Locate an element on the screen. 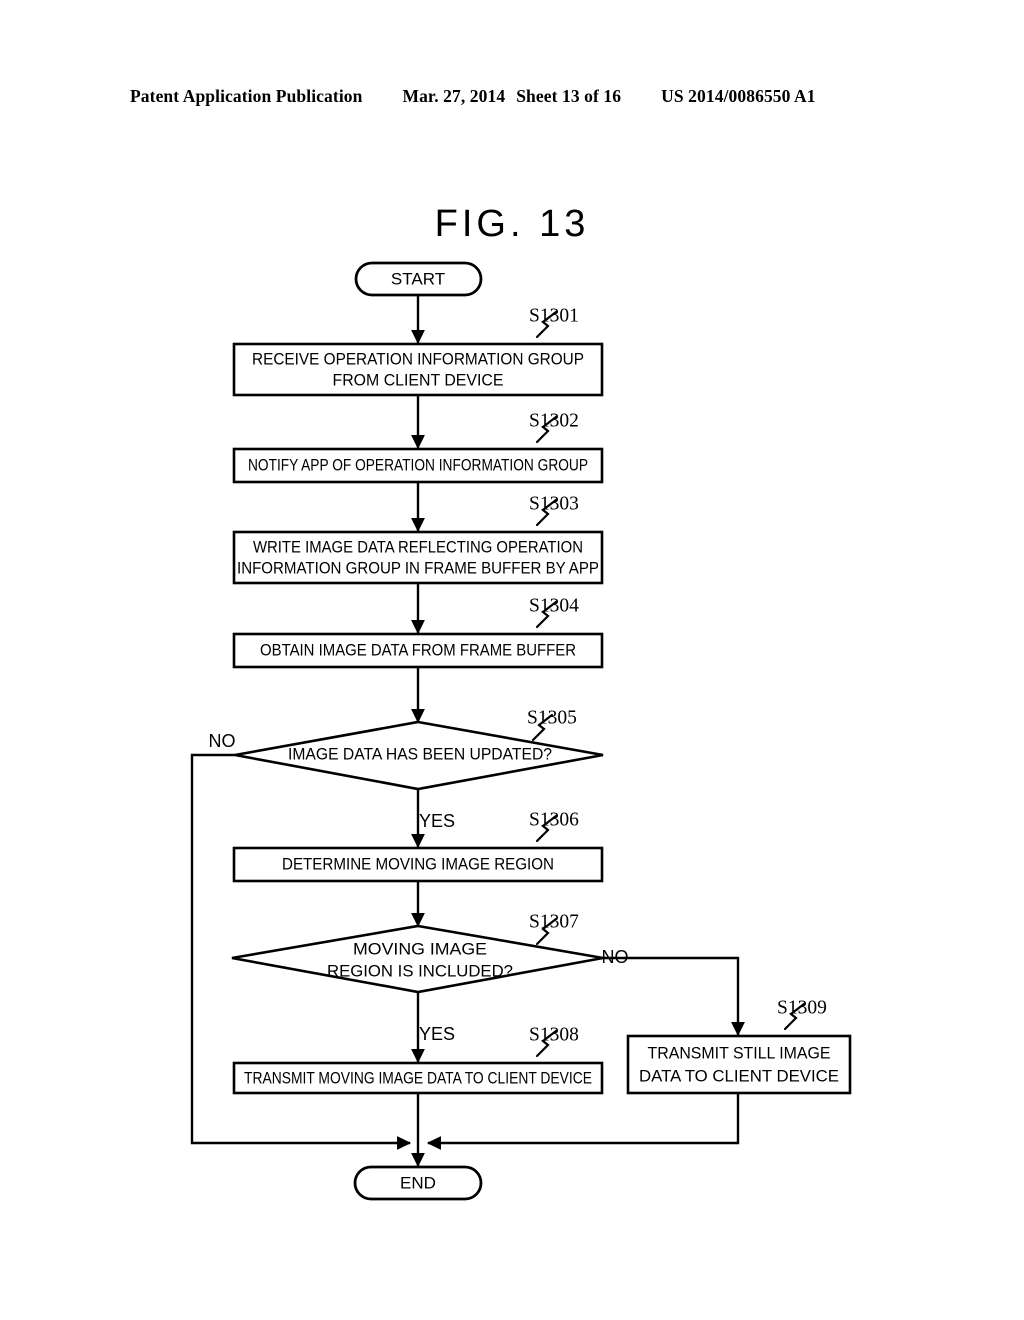 This screenshot has height=1320, width=1024. s1304-step-label: S1304 is located at coordinates (554, 605).